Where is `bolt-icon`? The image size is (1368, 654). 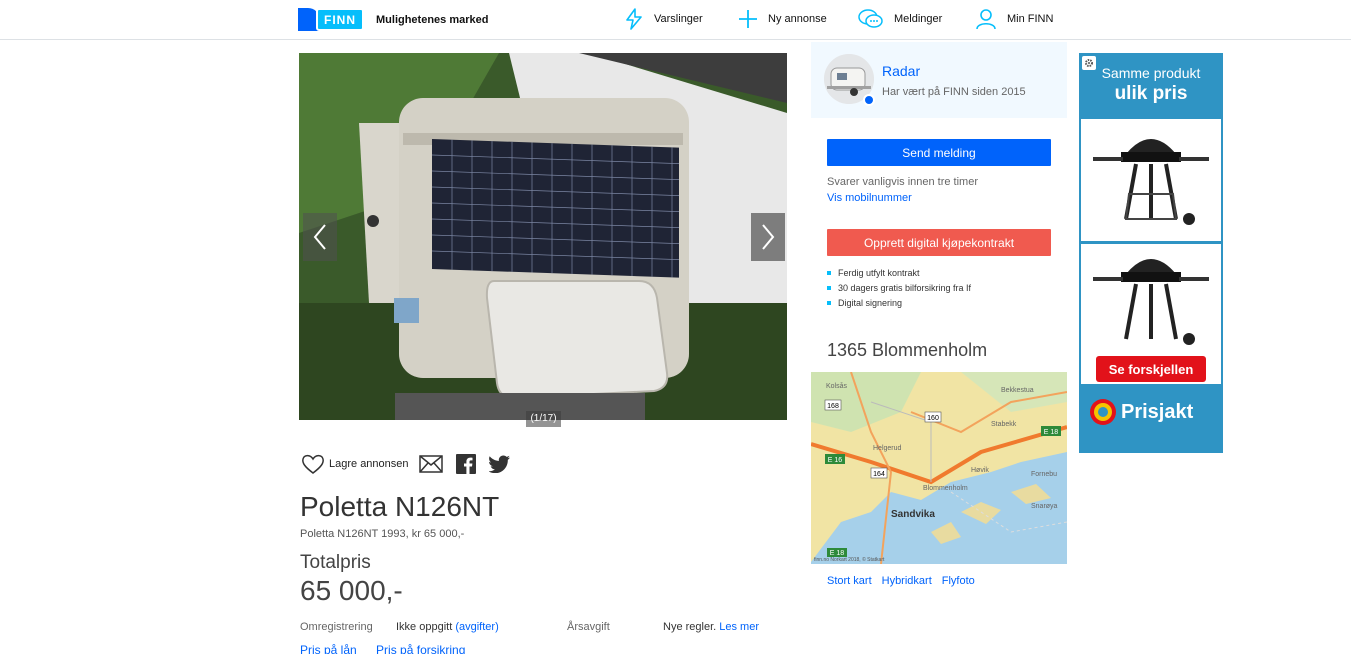 bolt-icon is located at coordinates (634, 19).